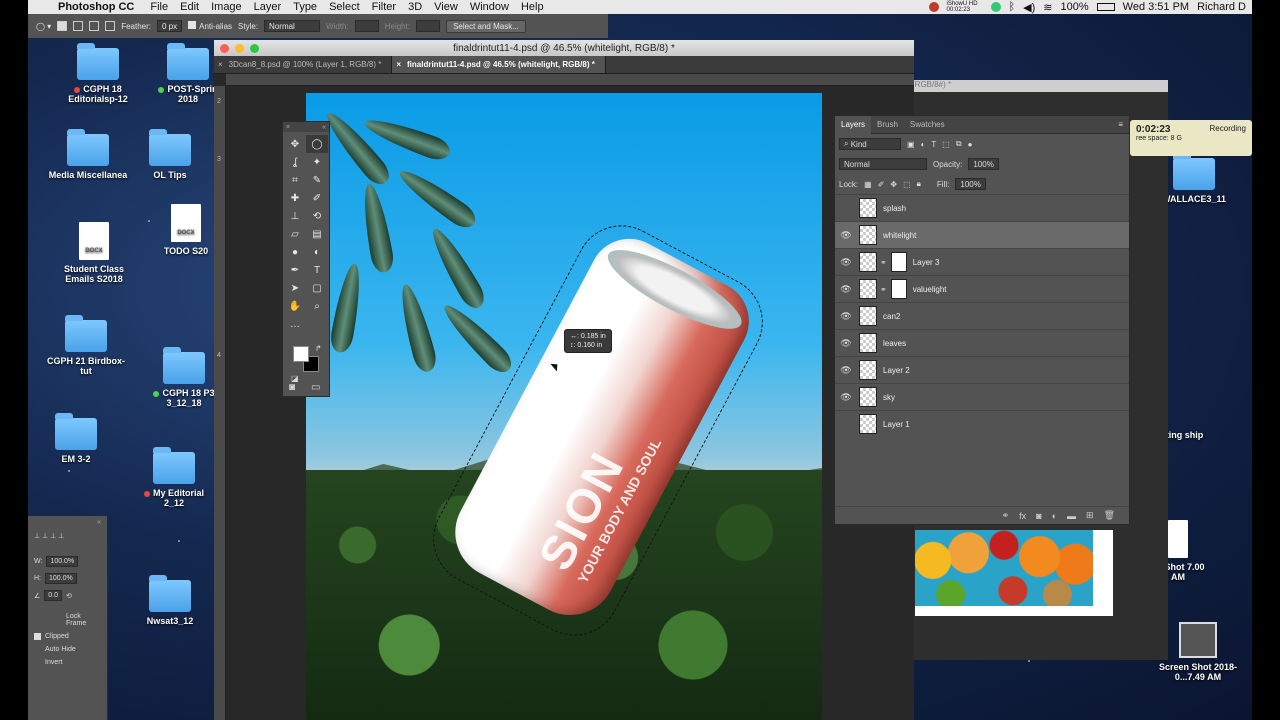 The height and width of the screenshot is (720, 1280). Describe the element at coordinates (317, 198) in the screenshot. I see `brush-icon: ✐` at that location.